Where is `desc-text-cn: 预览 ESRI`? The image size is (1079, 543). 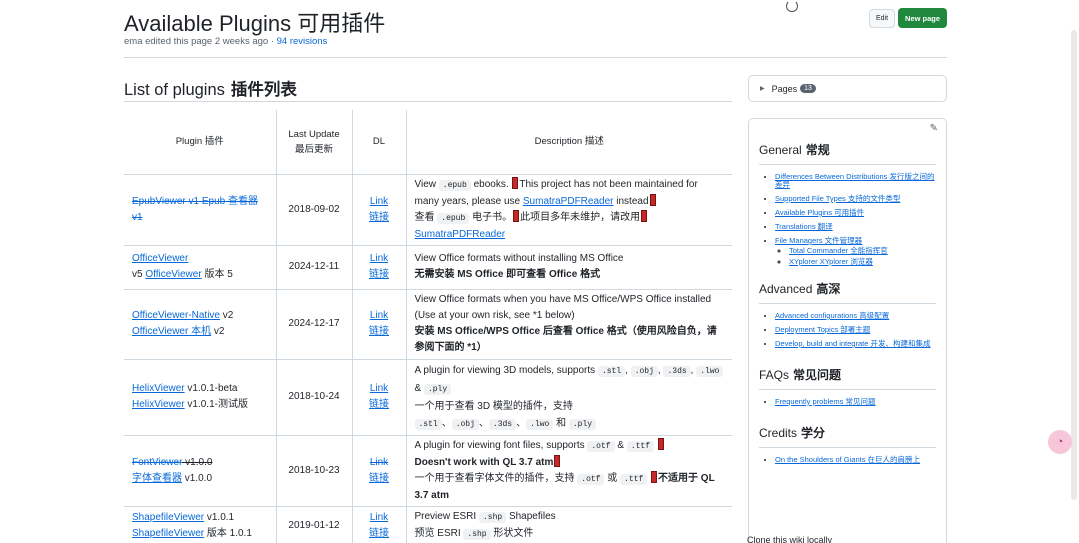 desc-text-cn: 预览 ESRI is located at coordinates (439, 533).